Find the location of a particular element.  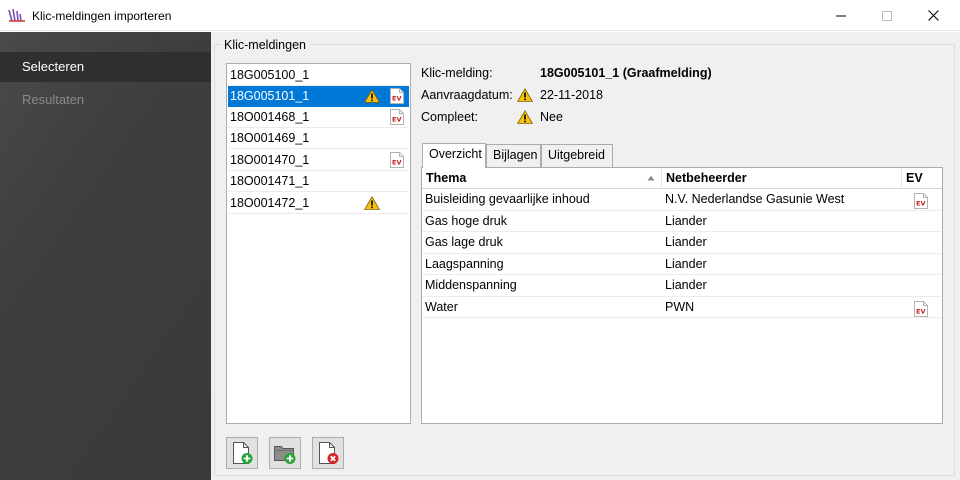

list-item-label: 18O001468_1 is located at coordinates (270, 117).